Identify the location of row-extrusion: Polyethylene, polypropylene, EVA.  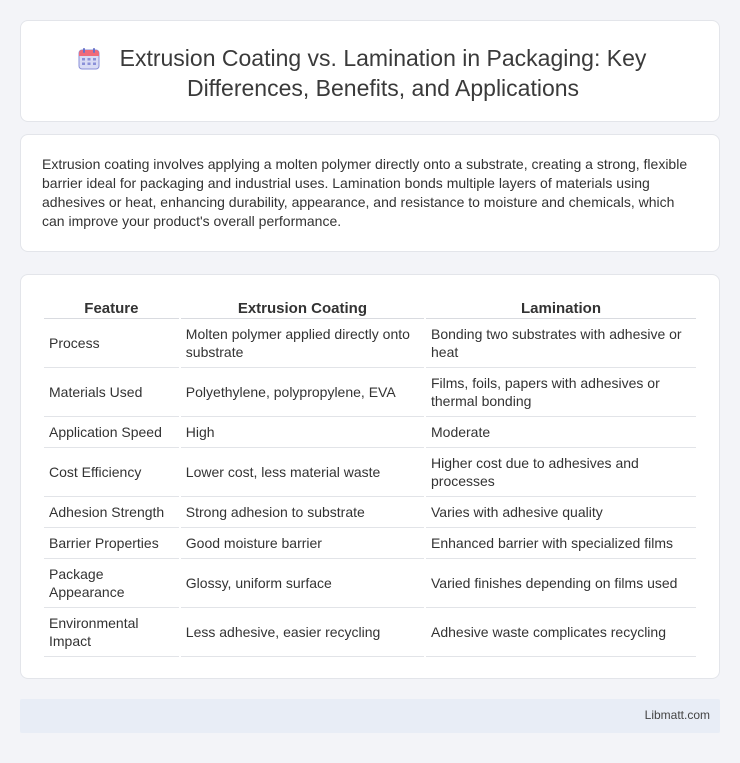
(302, 392).